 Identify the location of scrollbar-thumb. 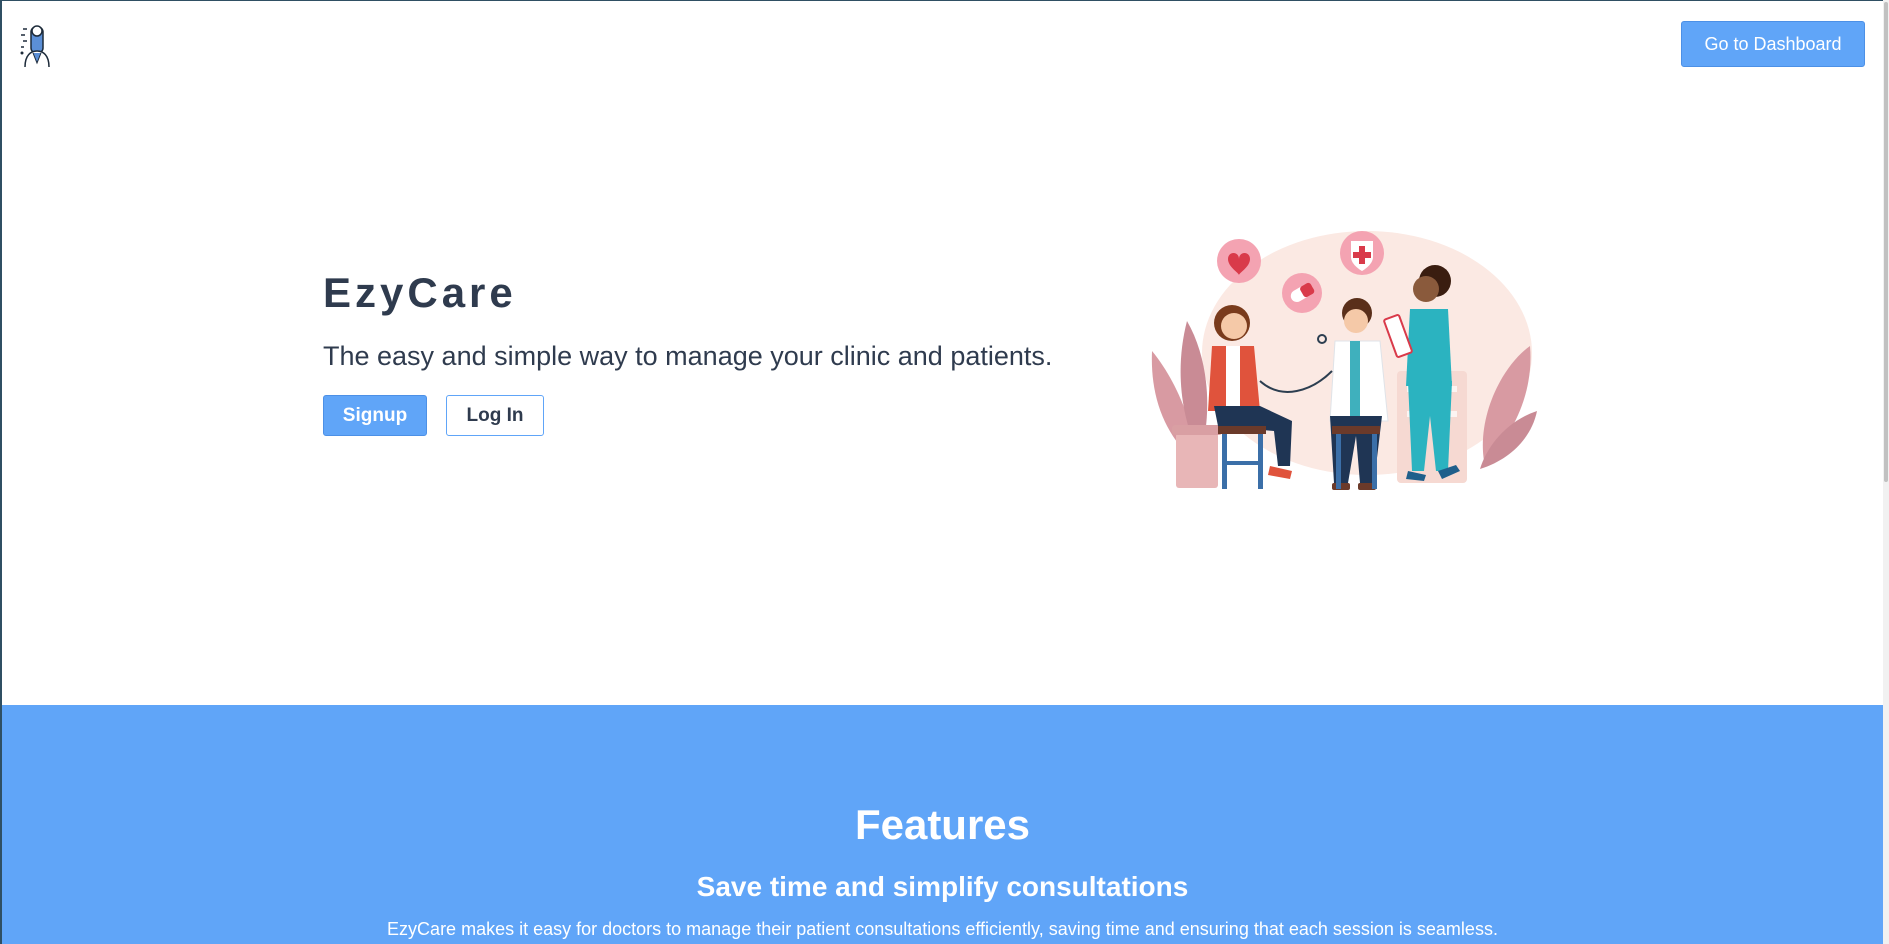
(1886, 242).